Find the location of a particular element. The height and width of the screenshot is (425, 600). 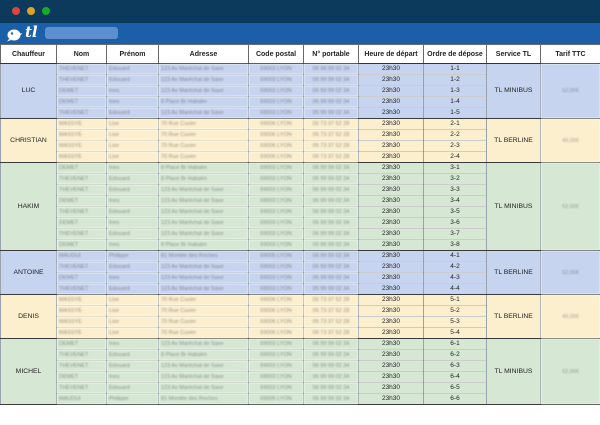

ordre-cell: 1-2 is located at coordinates (455, 80).